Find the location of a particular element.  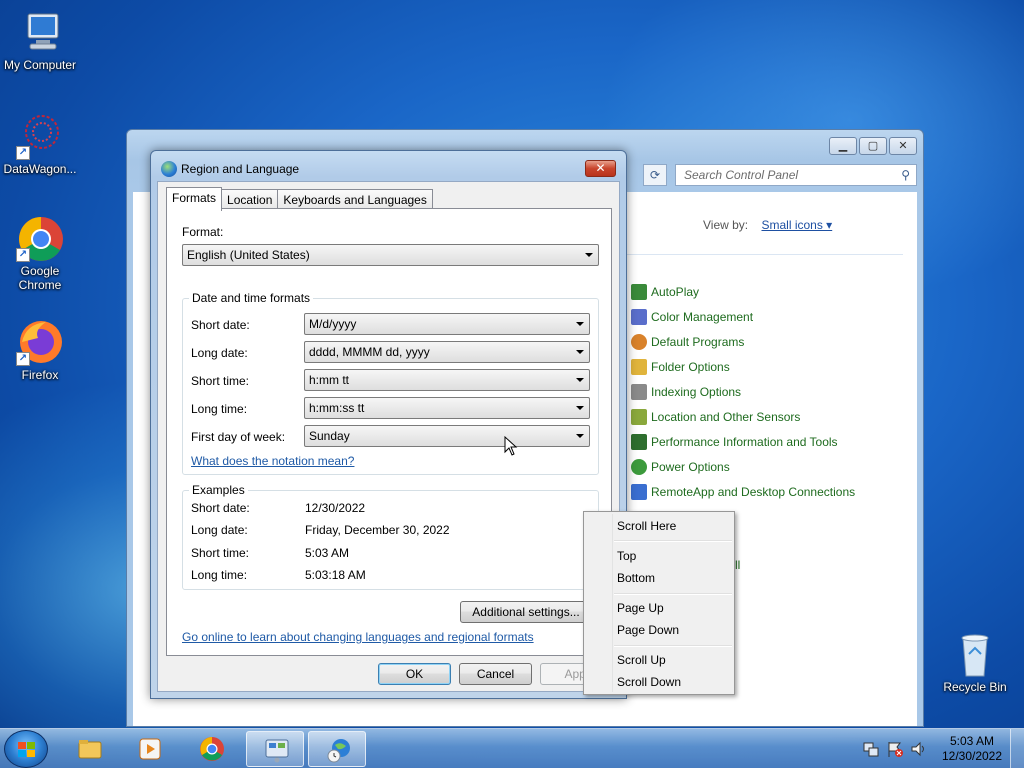

cp-item-folder-options: Folder Options is located at coordinates (680, 367).